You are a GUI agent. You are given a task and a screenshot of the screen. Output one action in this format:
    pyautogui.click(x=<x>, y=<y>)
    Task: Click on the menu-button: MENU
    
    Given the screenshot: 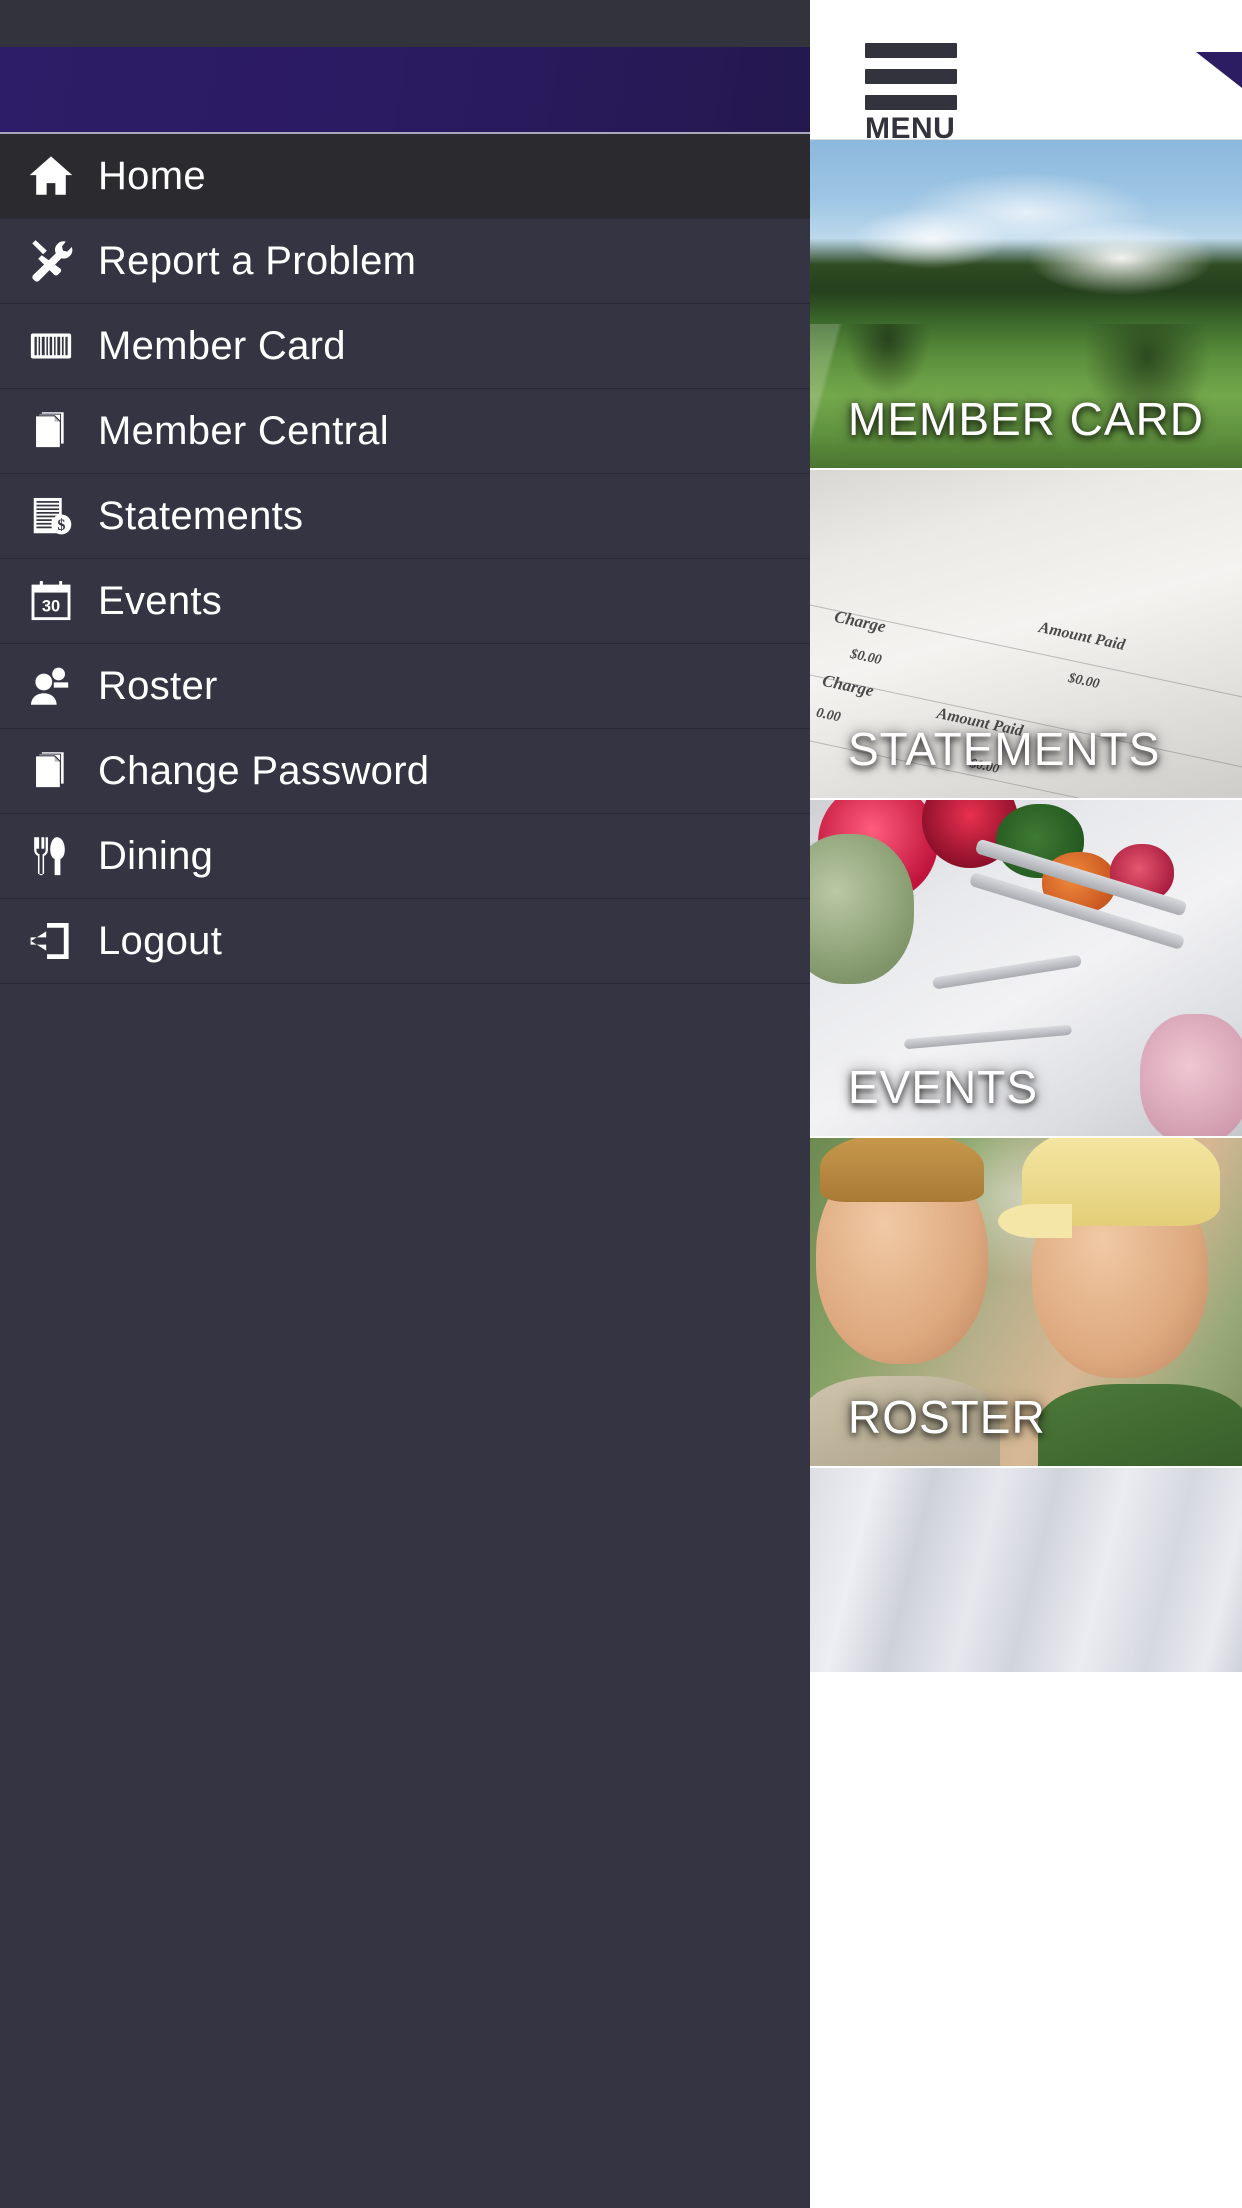 What is the action you would take?
    pyautogui.click(x=927, y=94)
    